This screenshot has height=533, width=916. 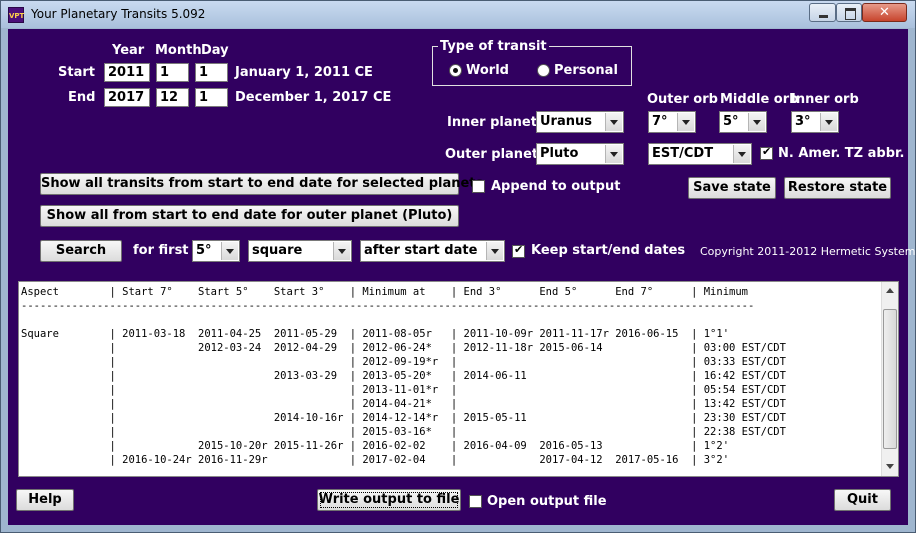 I want to click on title-bar: VPT Your Planetary Transits 5.092 ✕, so click(x=458, y=14).